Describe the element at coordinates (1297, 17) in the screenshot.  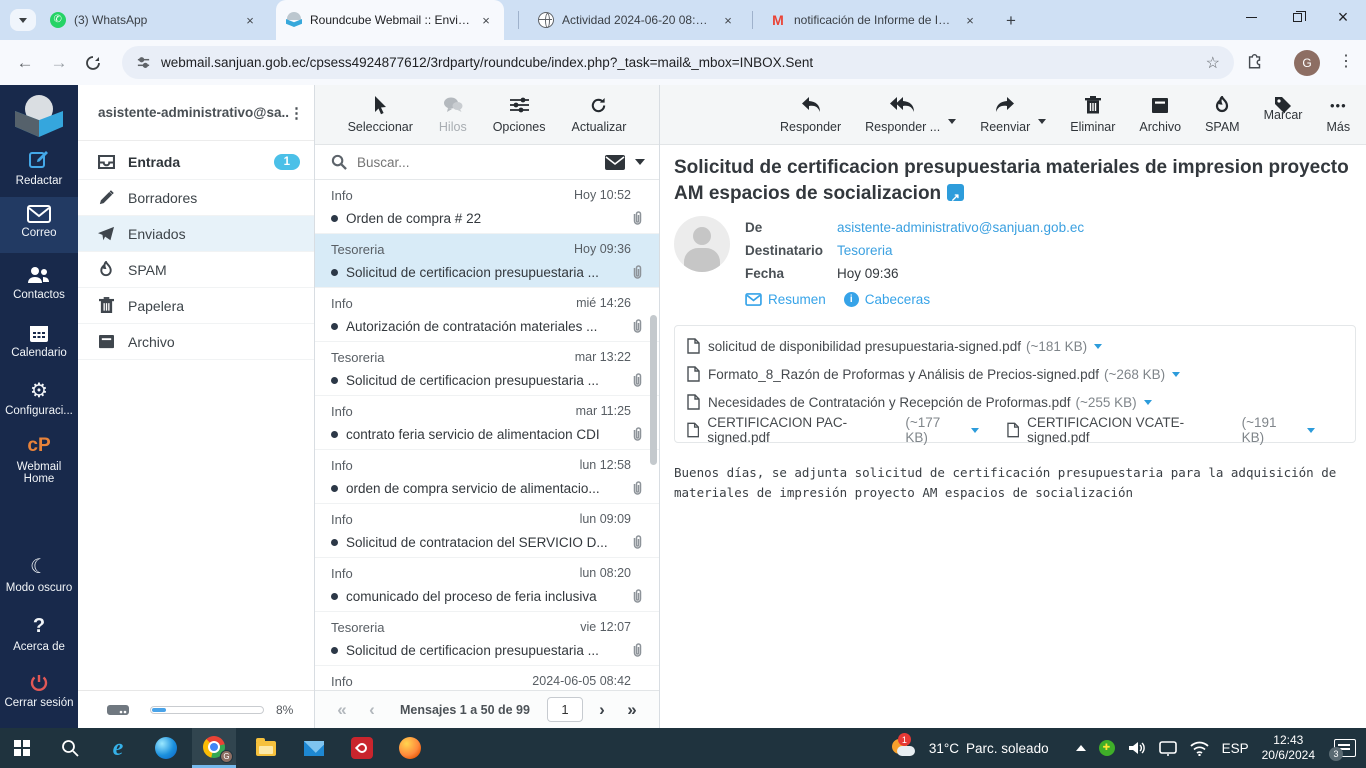
I see `restore-button` at that location.